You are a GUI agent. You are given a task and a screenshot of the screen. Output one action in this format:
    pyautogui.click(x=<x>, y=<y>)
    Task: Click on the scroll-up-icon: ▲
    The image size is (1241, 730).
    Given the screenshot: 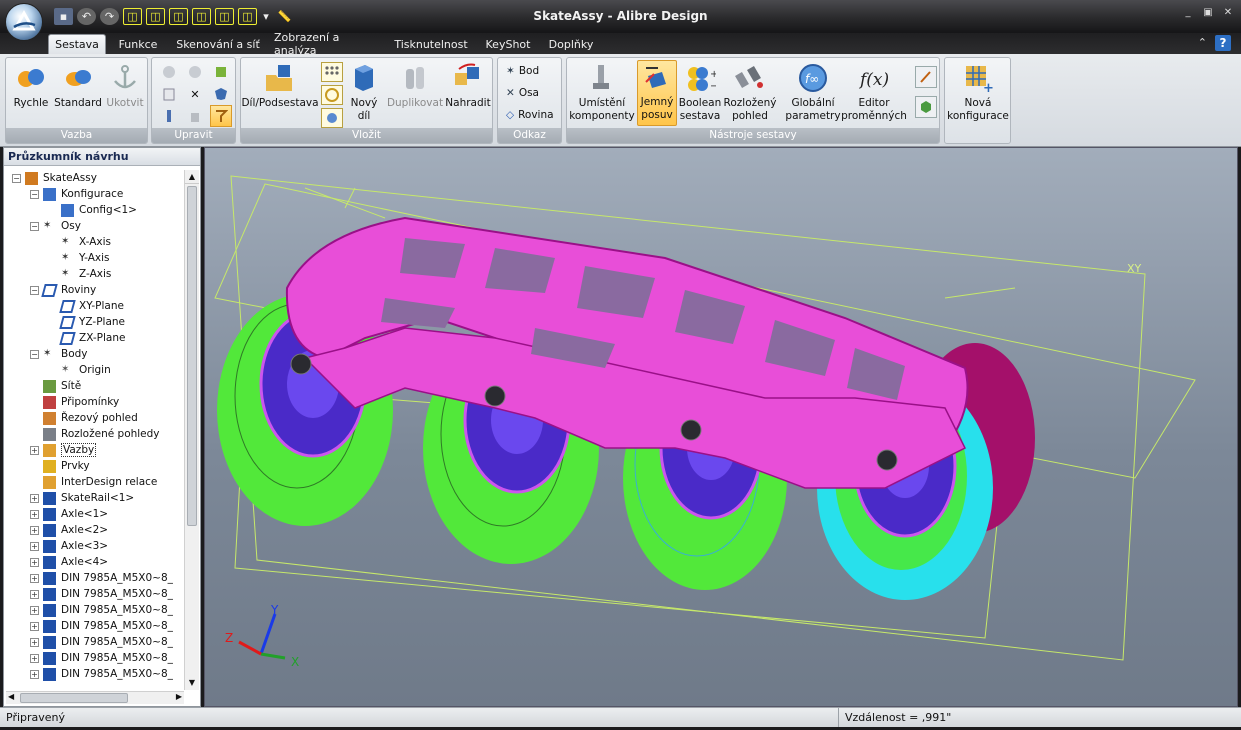 What is the action you would take?
    pyautogui.click(x=192, y=177)
    